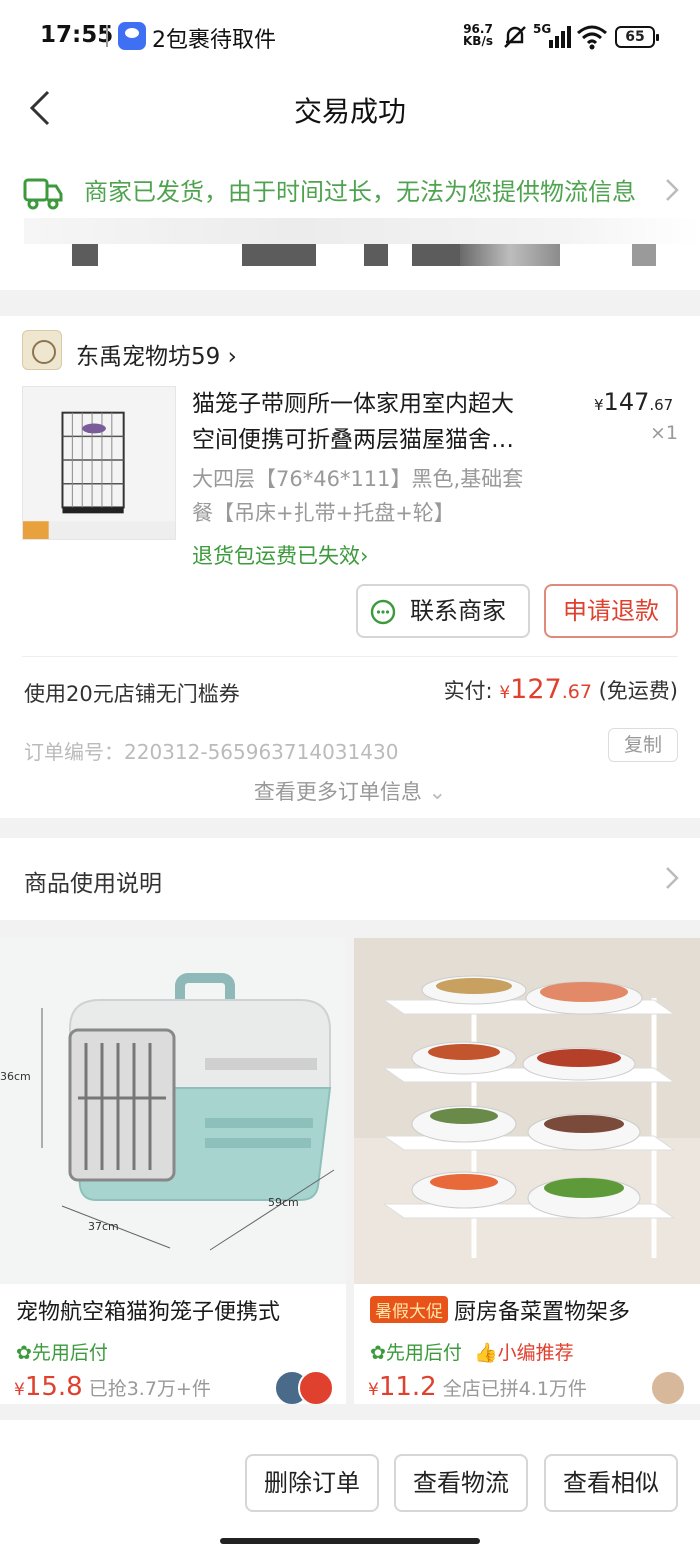 The image size is (700, 1556). Describe the element at coordinates (93, 884) in the screenshot. I see `usage-instructions-label: 商品使用说明` at that location.